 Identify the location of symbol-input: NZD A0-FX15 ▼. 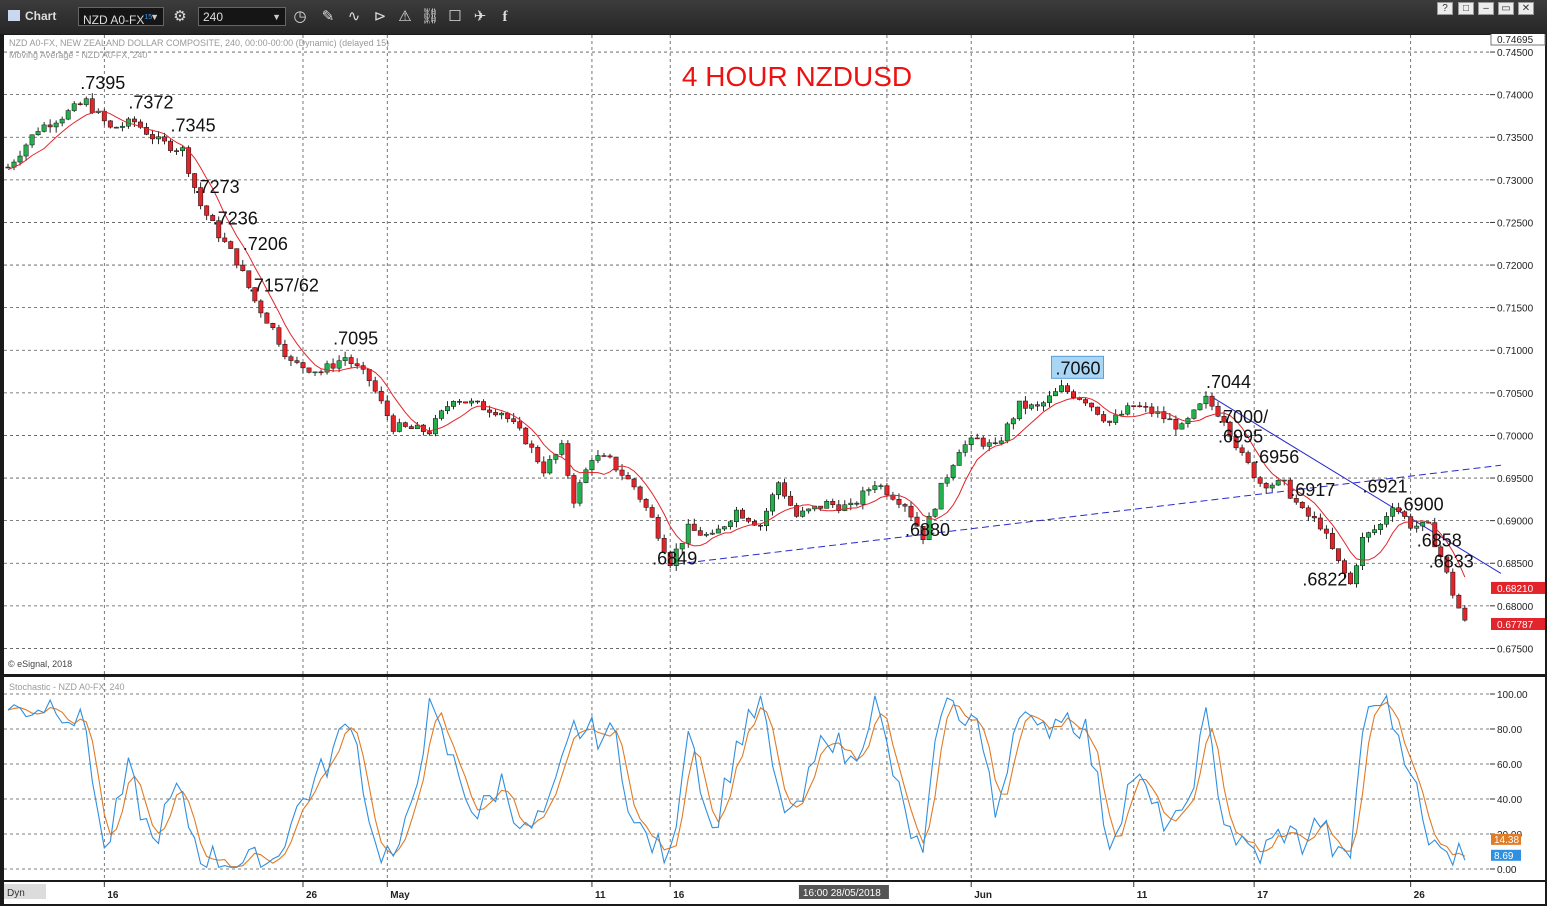
(121, 17).